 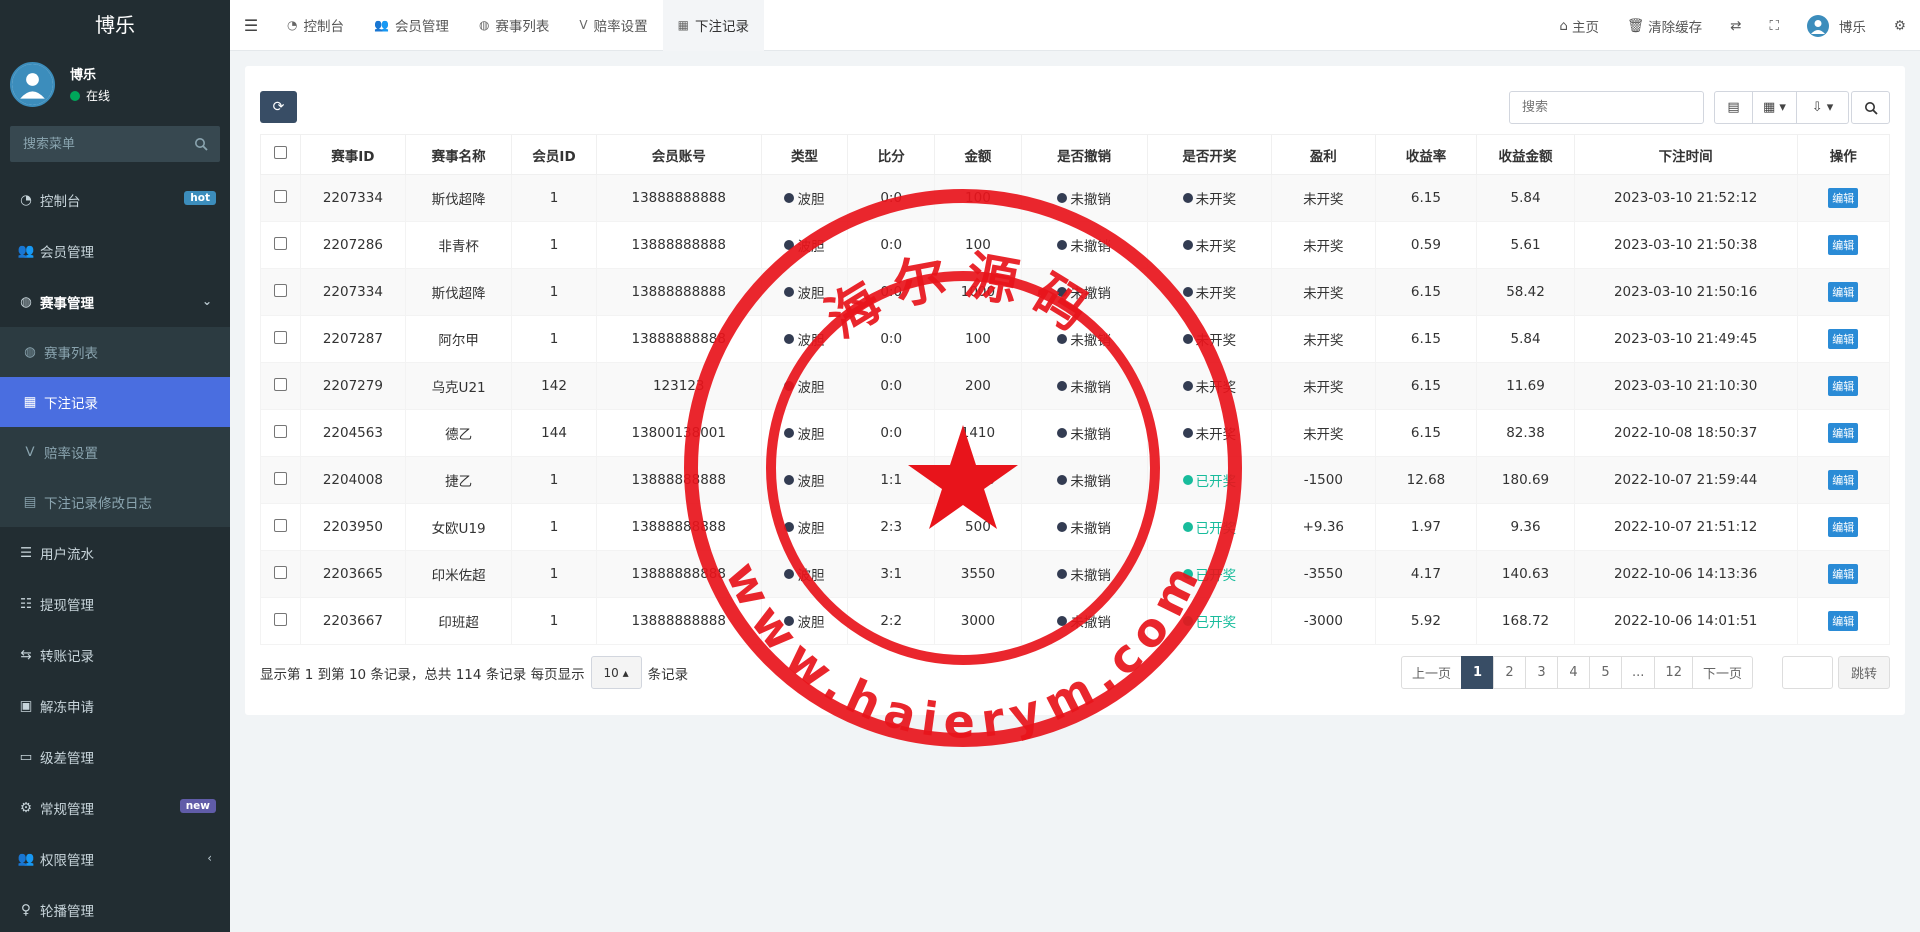 I want to click on prev-page-button: 上一页, so click(x=1432, y=672).